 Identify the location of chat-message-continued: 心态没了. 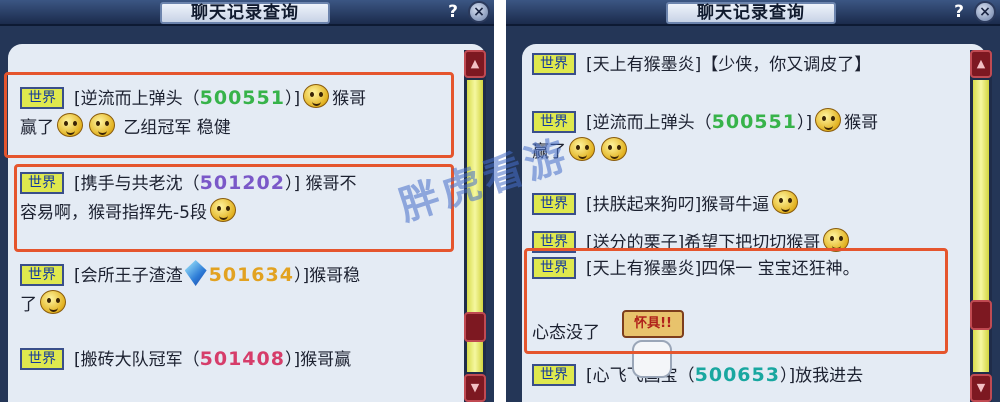
(566, 333).